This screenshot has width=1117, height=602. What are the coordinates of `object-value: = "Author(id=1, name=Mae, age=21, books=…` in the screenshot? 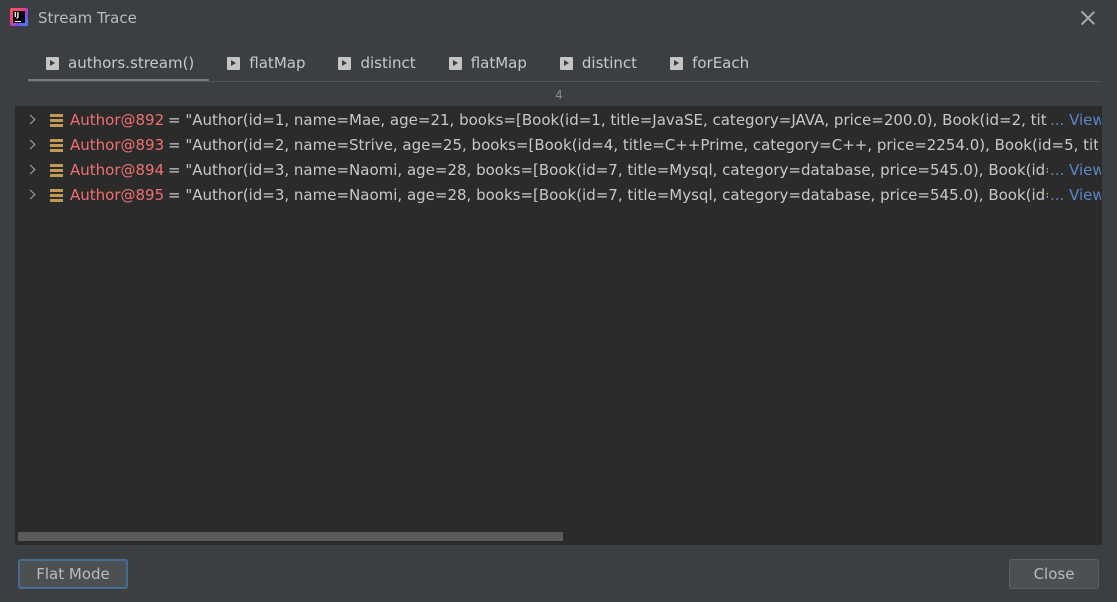 It's located at (608, 120).